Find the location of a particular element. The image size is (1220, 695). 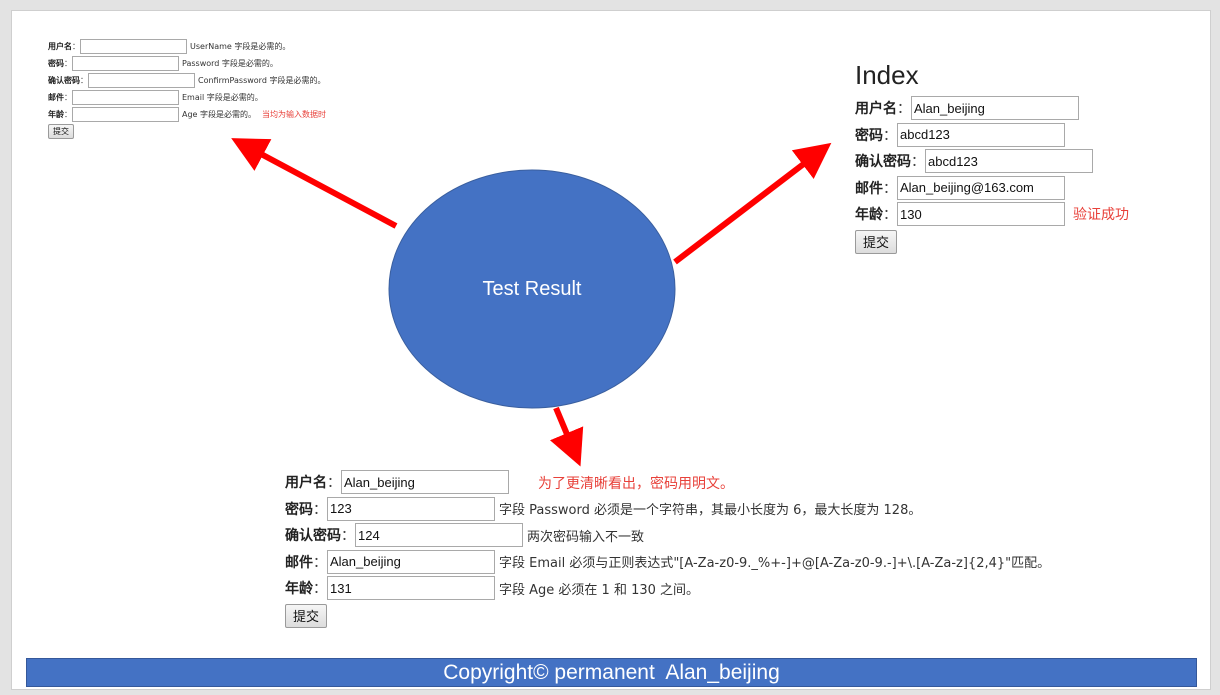

success-form-row-email: 邮件： Alan_beijing@163.com is located at coordinates (992, 188).